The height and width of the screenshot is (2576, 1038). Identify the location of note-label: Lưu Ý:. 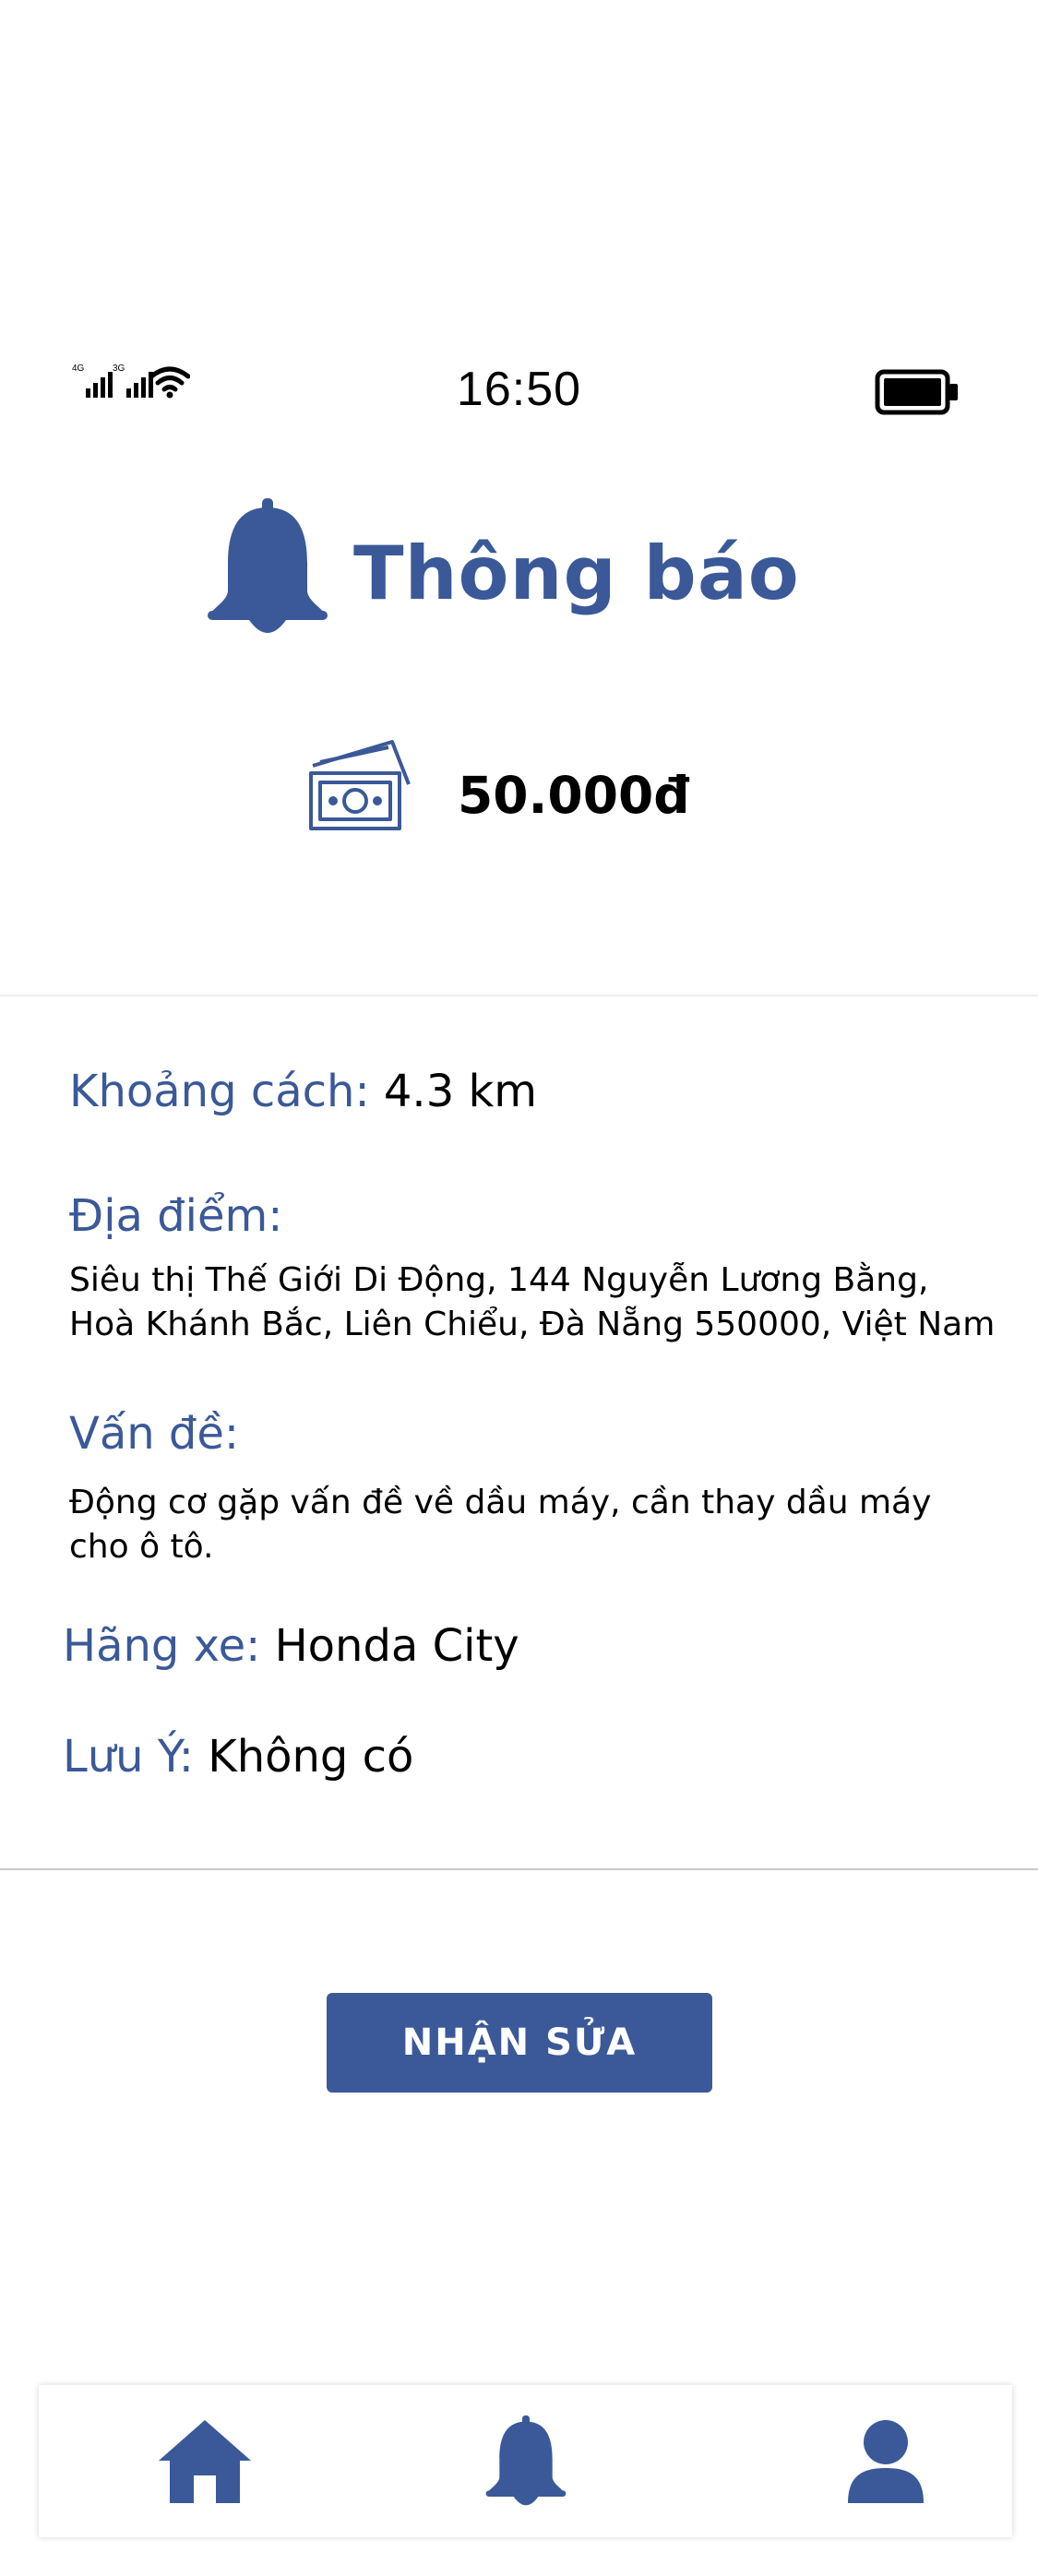
(128, 1757).